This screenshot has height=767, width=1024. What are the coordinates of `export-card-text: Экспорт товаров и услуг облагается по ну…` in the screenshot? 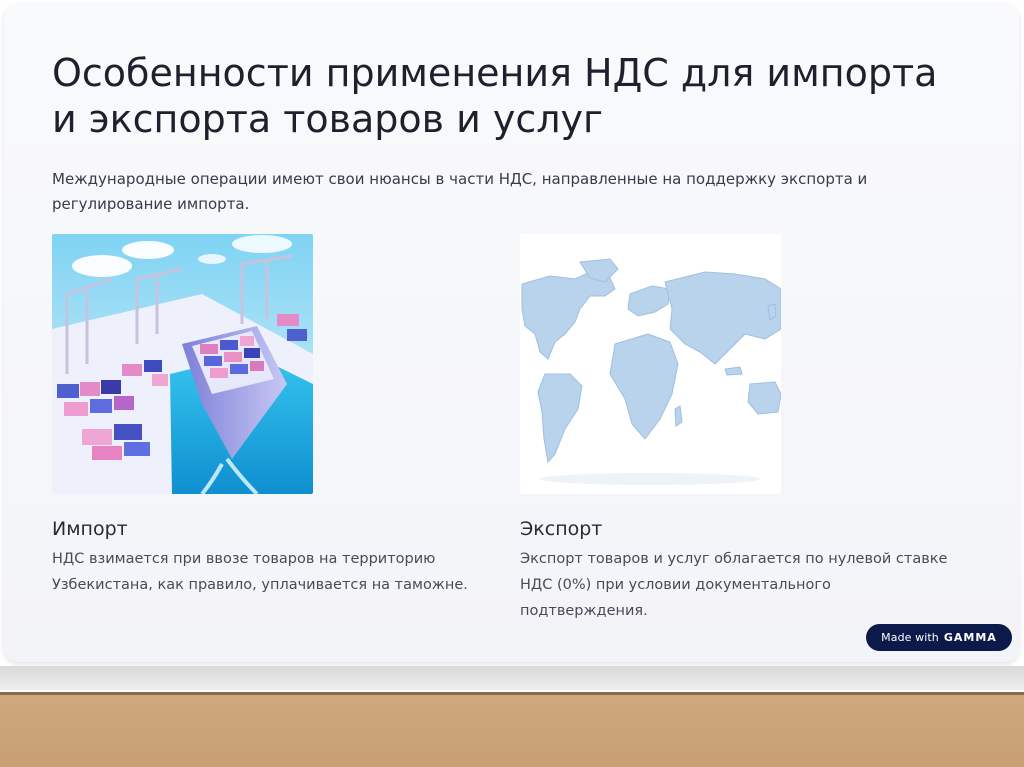 It's located at (734, 585).